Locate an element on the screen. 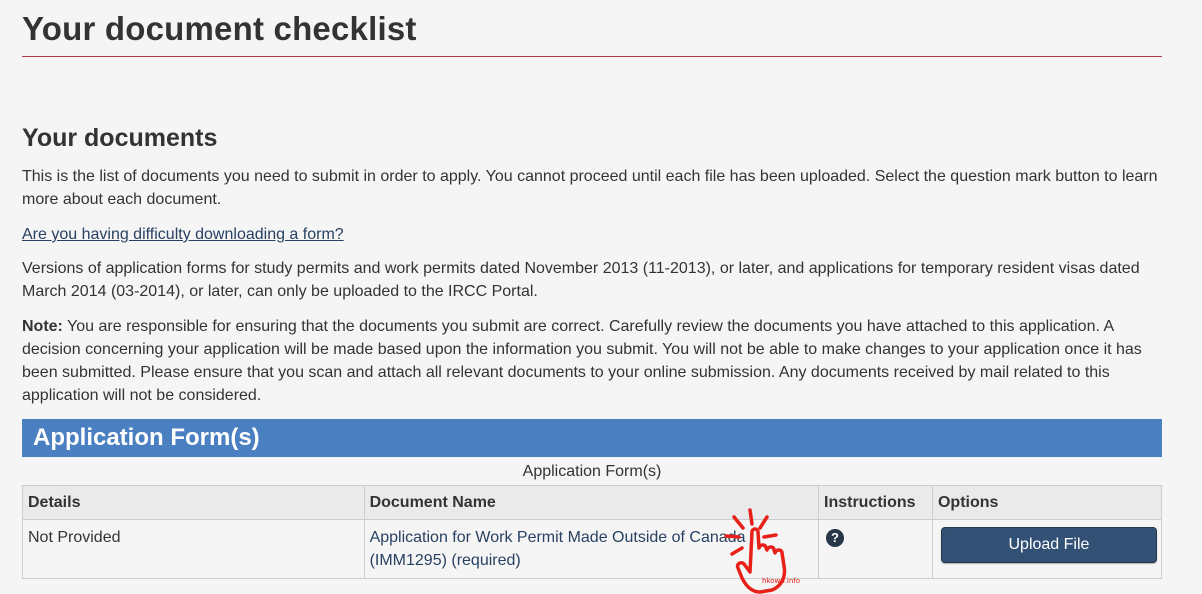 This screenshot has width=1202, height=594. page-title: Your document checklist is located at coordinates (219, 28).